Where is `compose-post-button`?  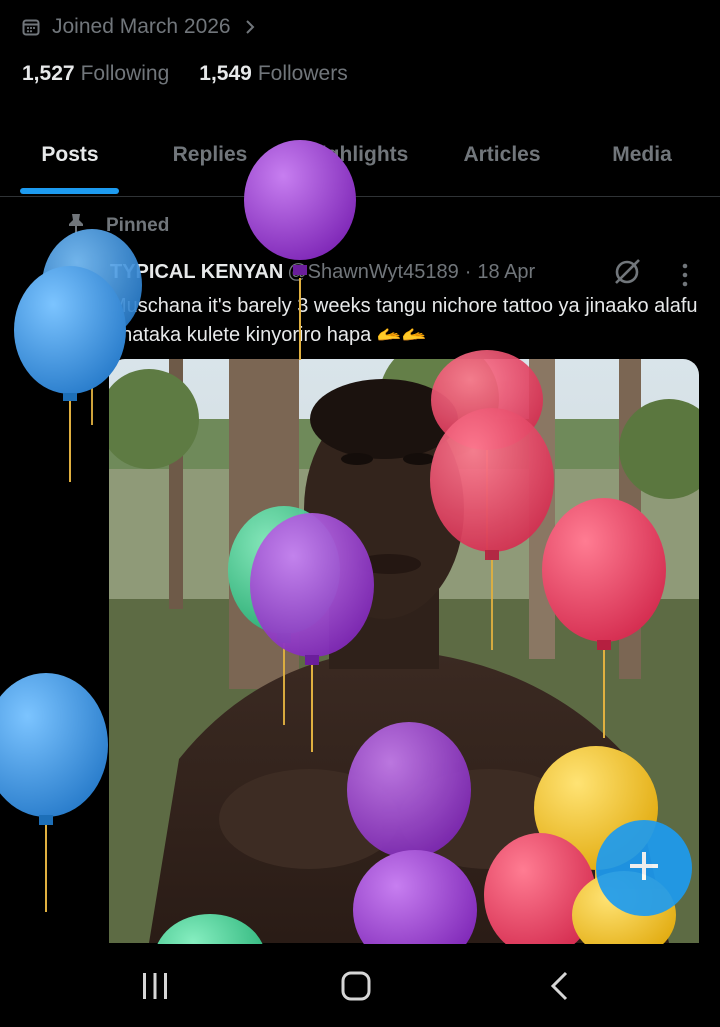
compose-post-button is located at coordinates (644, 868).